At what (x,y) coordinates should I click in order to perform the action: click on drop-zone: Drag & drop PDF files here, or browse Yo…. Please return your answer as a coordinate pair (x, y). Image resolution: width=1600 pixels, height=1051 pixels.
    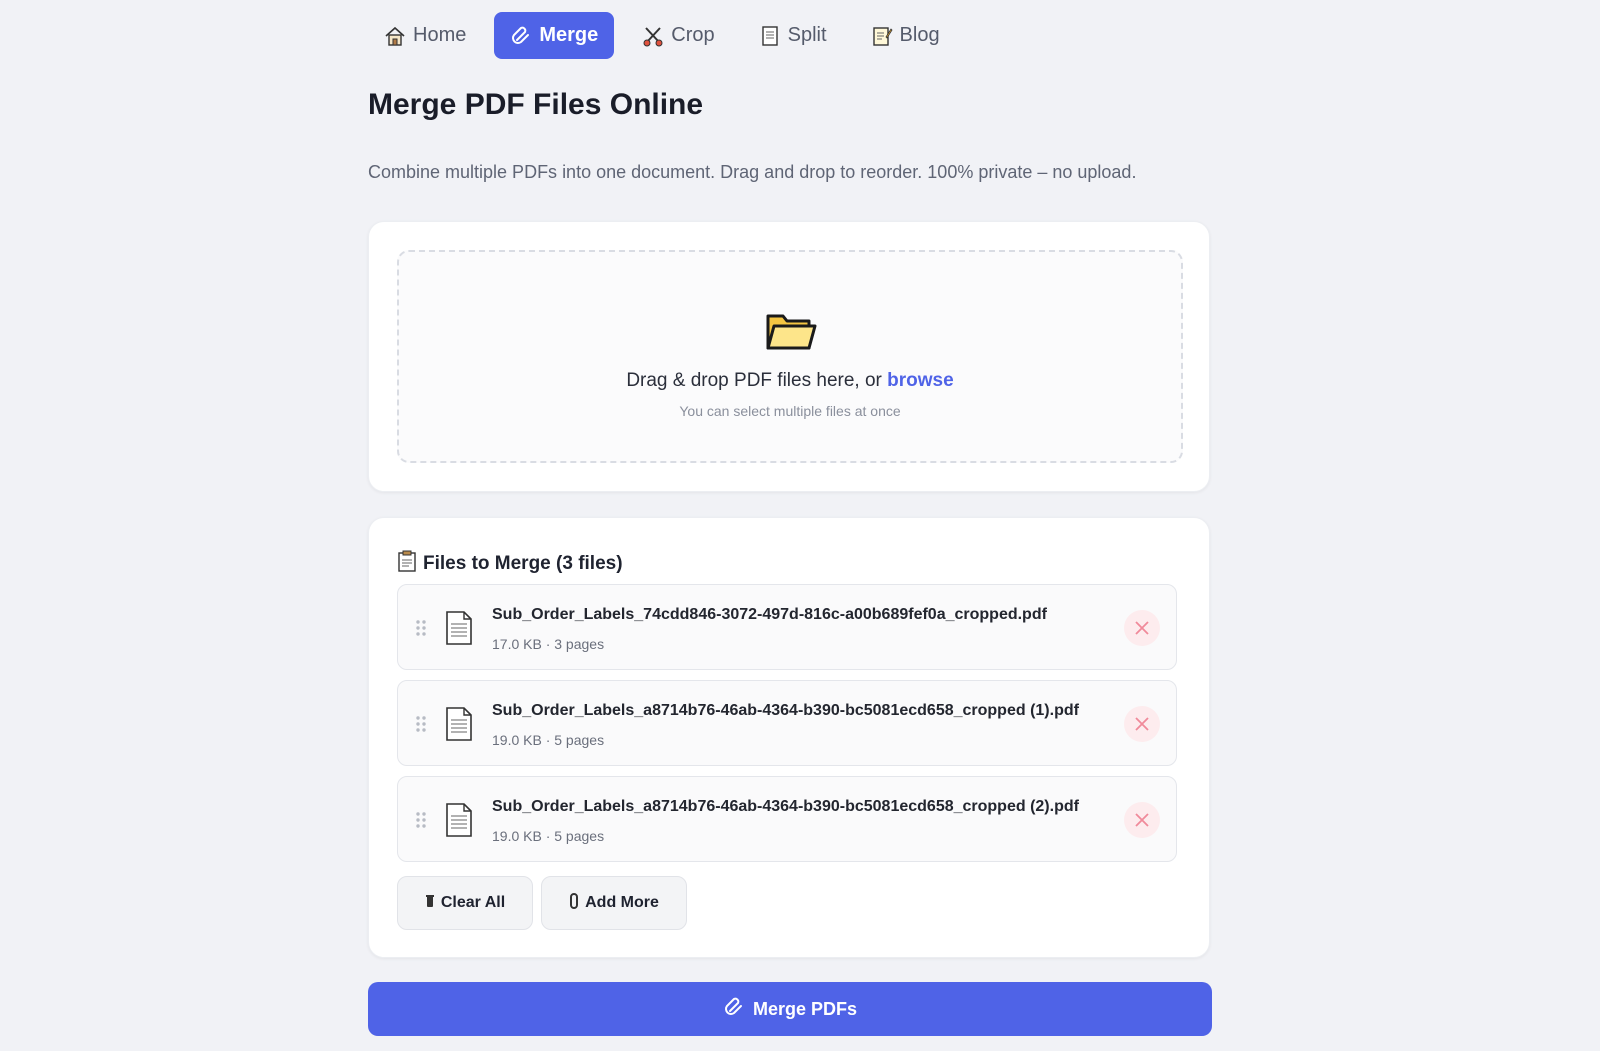
    Looking at the image, I should click on (790, 356).